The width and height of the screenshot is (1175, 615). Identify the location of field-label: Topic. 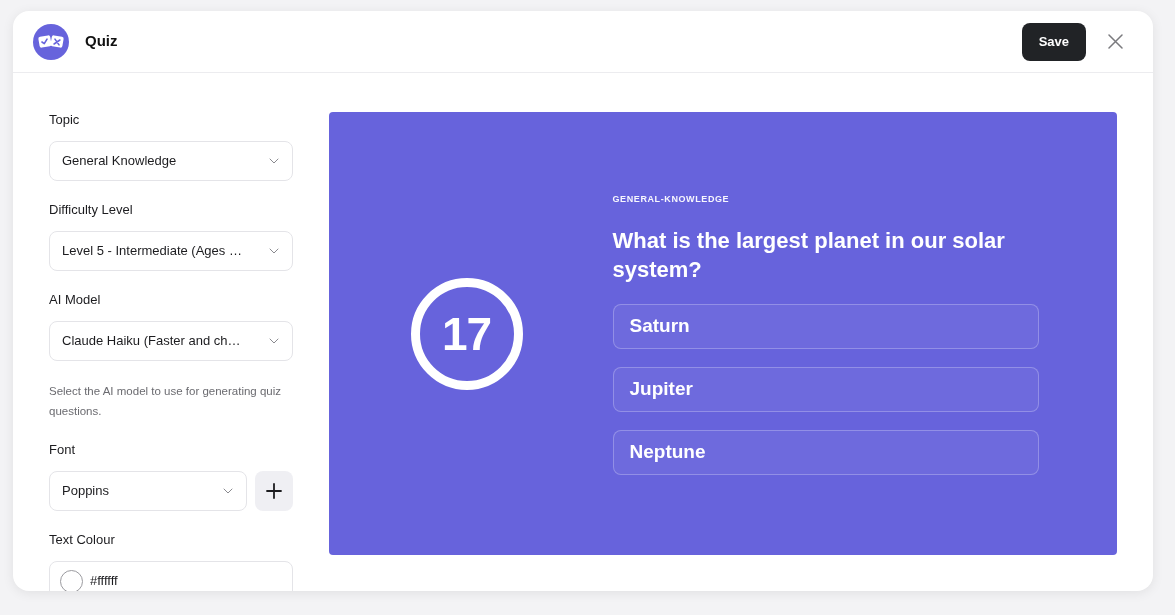
(65, 120).